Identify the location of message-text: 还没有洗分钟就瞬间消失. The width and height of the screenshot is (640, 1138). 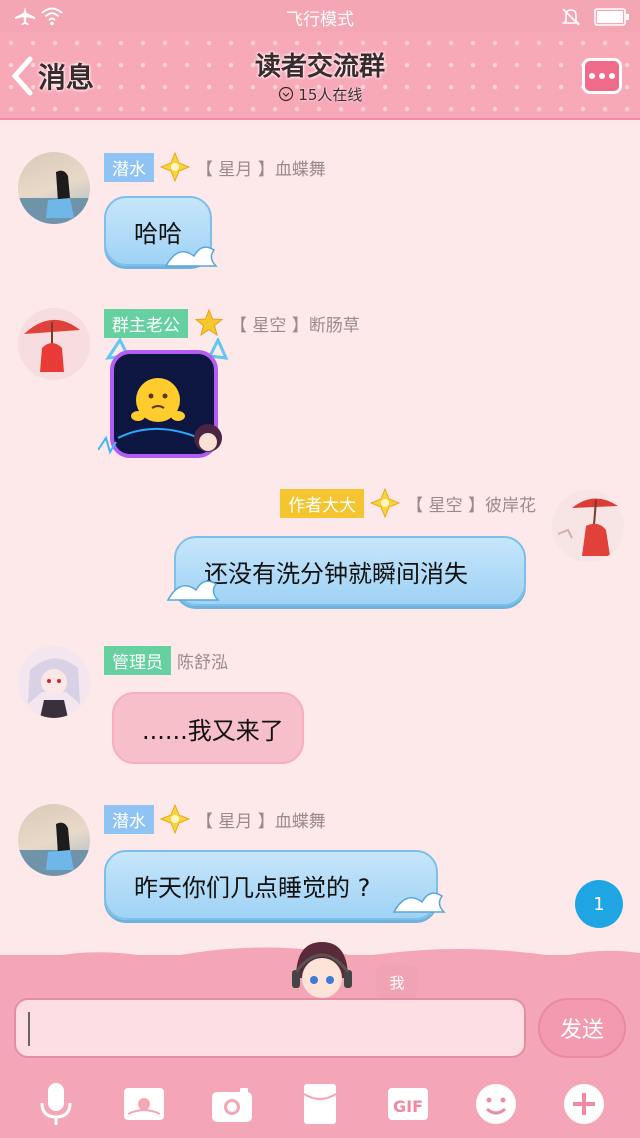
(336, 573).